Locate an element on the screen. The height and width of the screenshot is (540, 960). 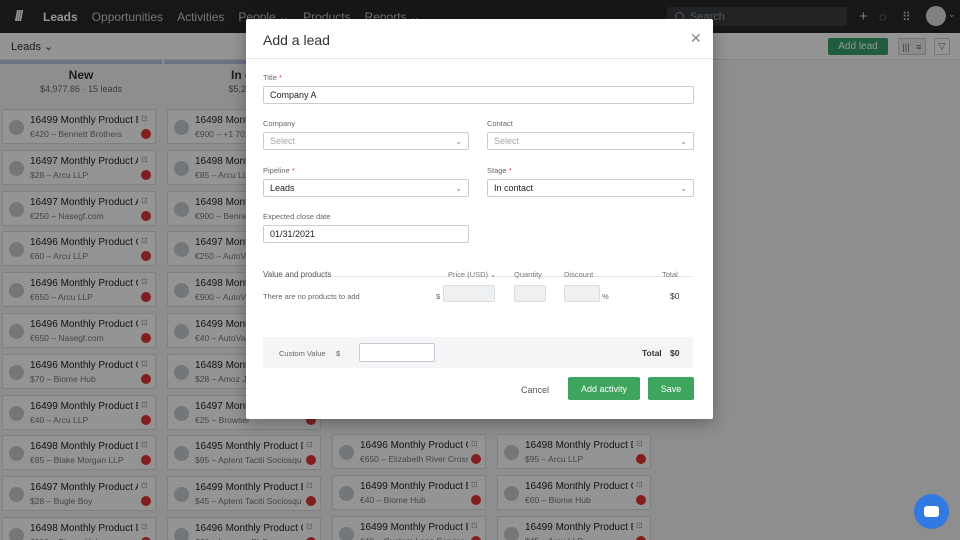
quantity-input is located at coordinates (530, 293).